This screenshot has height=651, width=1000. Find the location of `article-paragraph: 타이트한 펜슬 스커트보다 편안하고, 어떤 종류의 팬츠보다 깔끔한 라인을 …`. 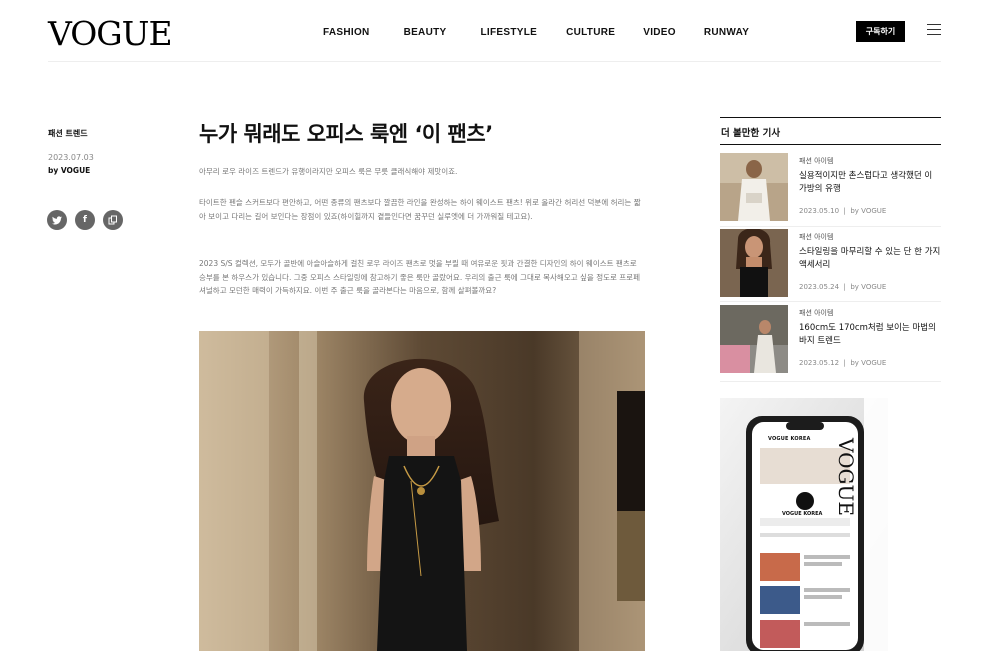

article-paragraph: 타이트한 펜슬 스커트보다 편안하고, 어떤 종류의 팬츠보다 깔끔한 라인을 … is located at coordinates (420, 209).